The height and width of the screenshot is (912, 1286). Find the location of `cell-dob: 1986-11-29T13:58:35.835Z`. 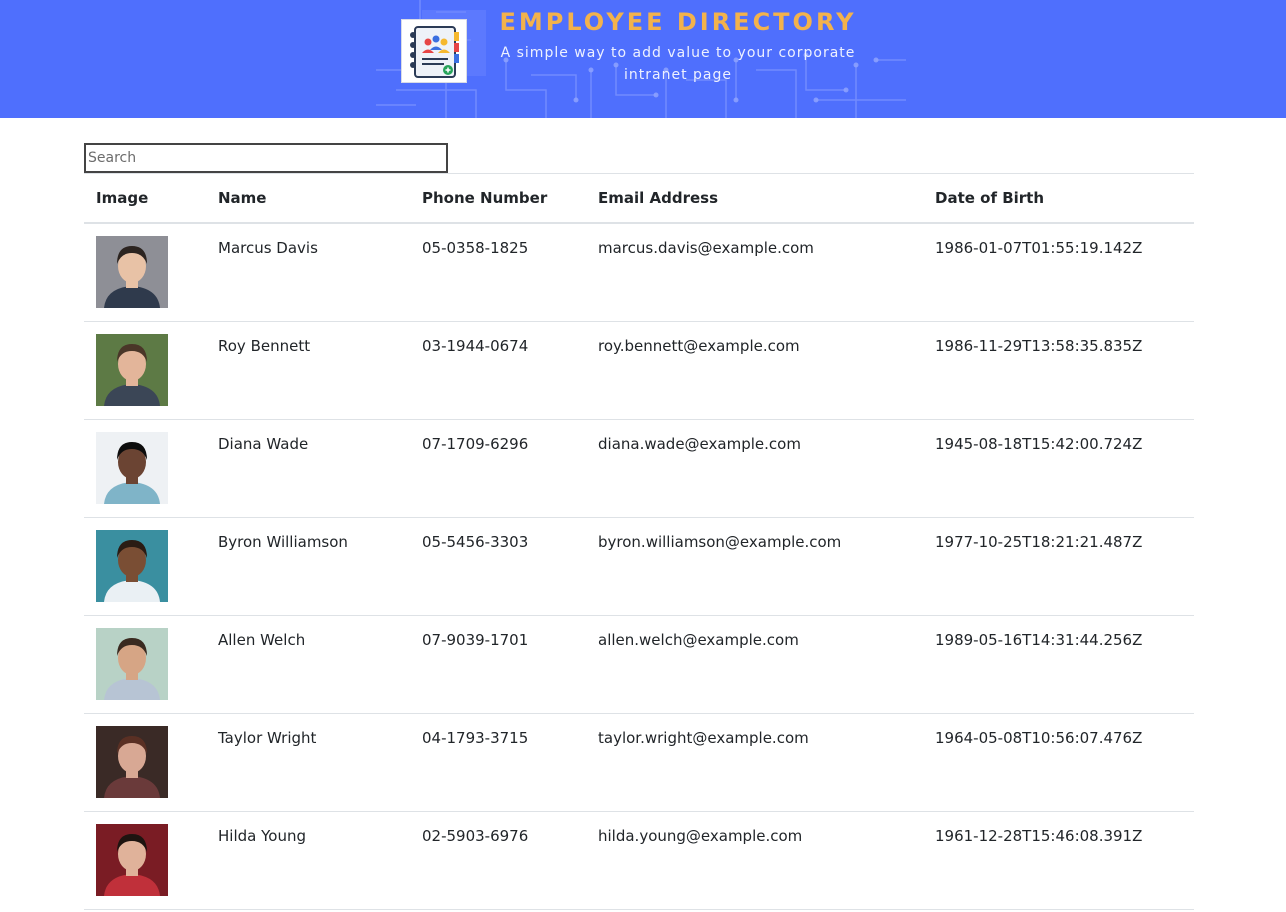

cell-dob: 1986-11-29T13:58:35.835Z is located at coordinates (1058, 370).